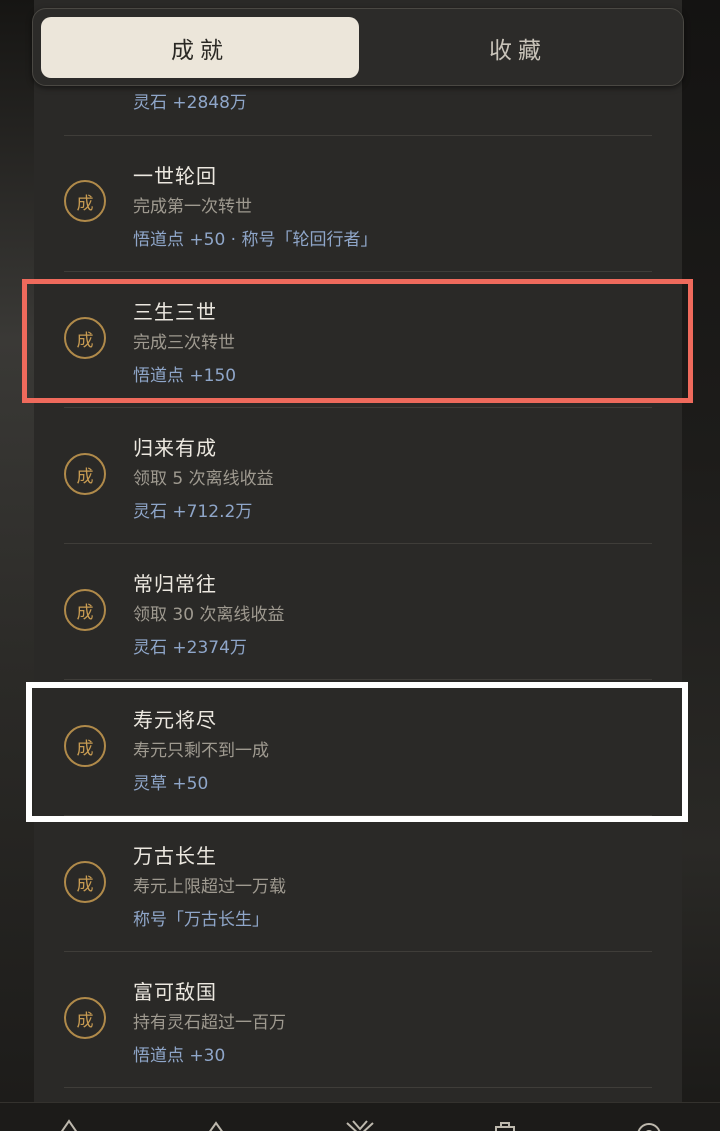 Image resolution: width=720 pixels, height=1131 pixels. Describe the element at coordinates (216, 1124) in the screenshot. I see `peak-icon` at that location.